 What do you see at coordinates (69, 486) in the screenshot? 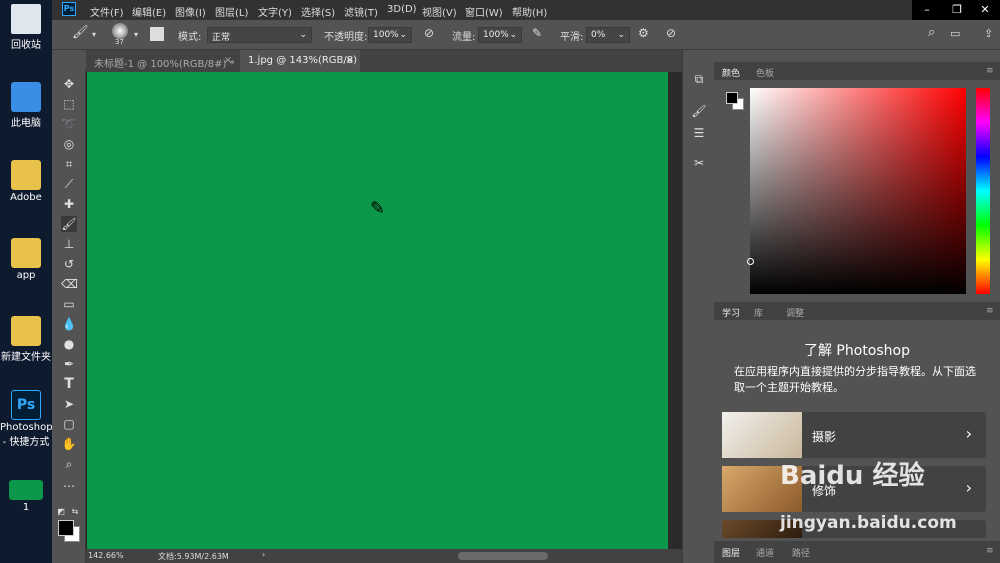
I see `more-tools-icon: ⋯` at bounding box center [69, 486].